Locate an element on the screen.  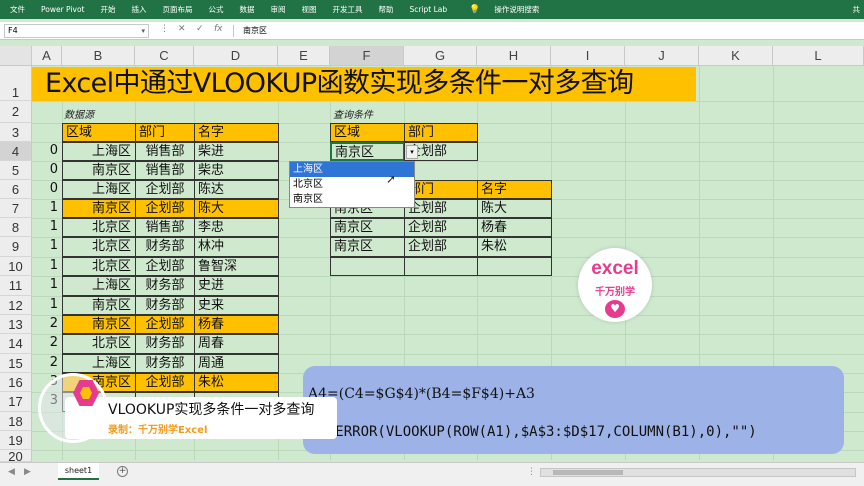
tab-developer: 开发工具 is located at coordinates (347, 9).